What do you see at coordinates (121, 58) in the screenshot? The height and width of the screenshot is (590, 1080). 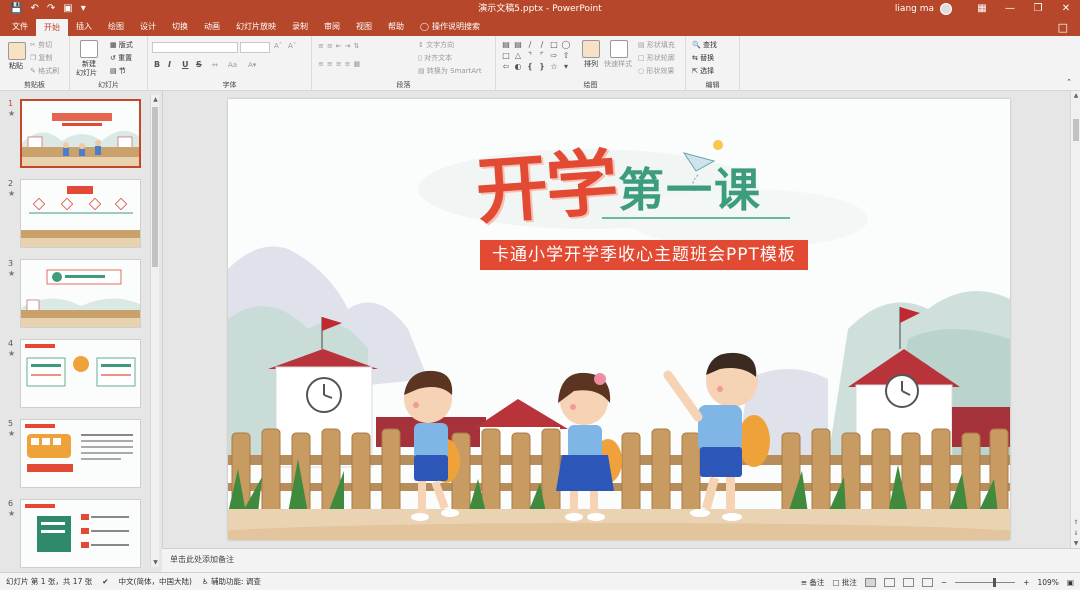 I see `reset-button: ↺ 重置` at bounding box center [121, 58].